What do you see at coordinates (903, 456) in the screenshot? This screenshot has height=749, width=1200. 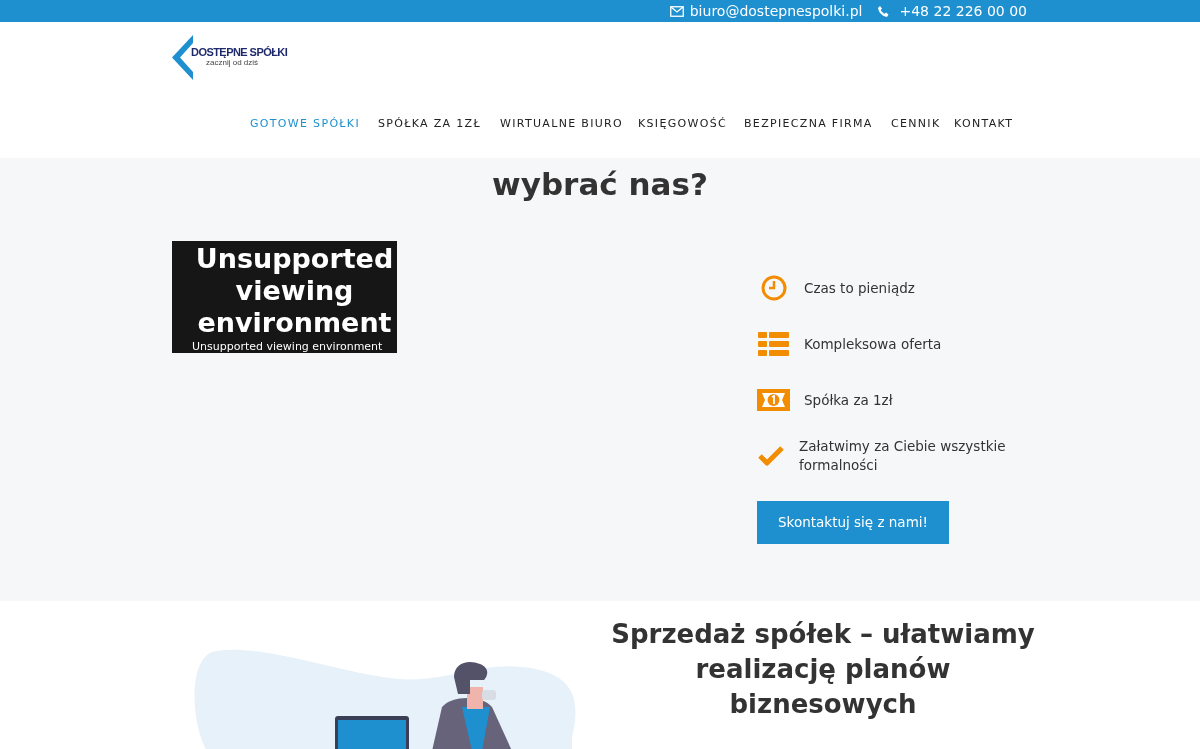 I see `feature-text: Załatwimy za Ciebie wszystkie formalności` at bounding box center [903, 456].